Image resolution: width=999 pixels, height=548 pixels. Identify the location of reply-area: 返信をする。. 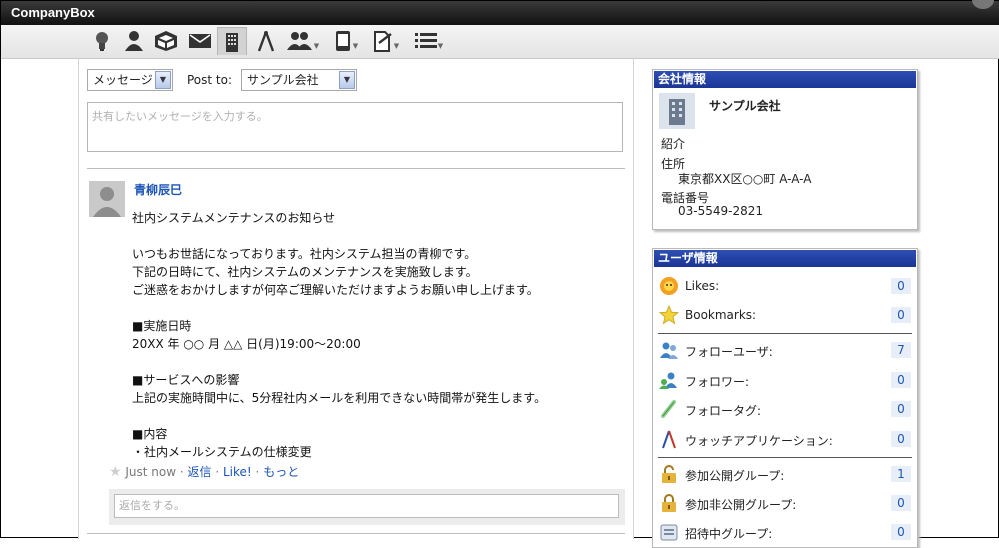
(367, 507).